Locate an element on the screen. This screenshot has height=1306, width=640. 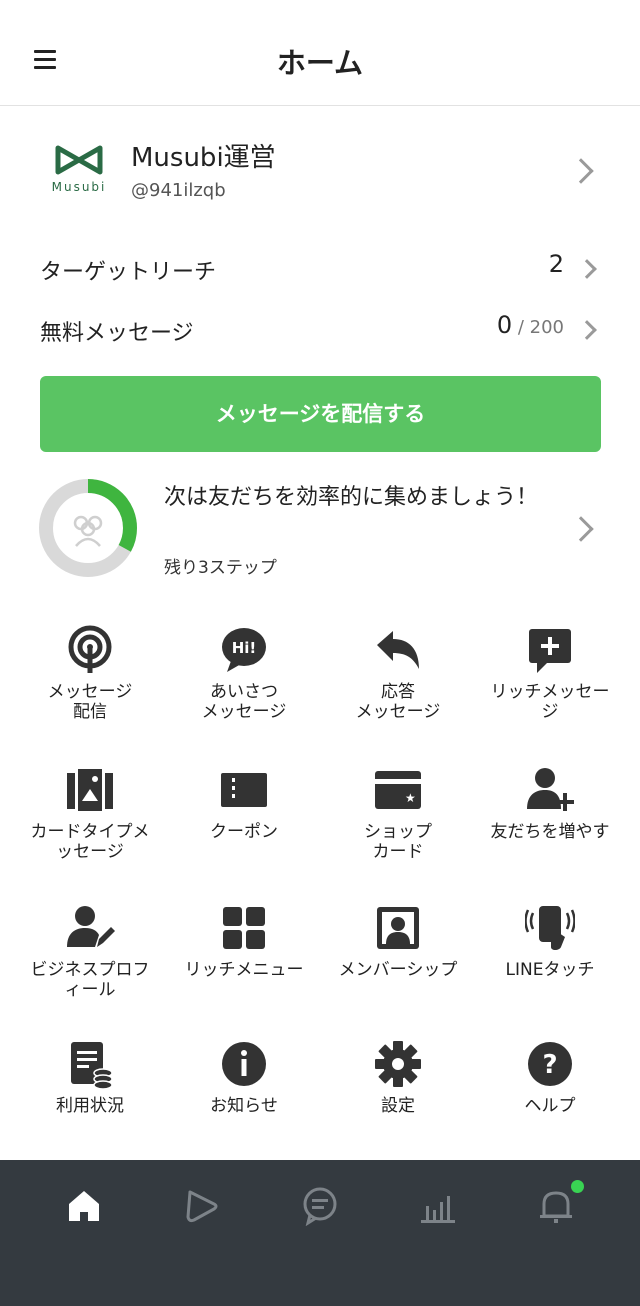
hi-bubble-icon: Hi! is located at coordinates (244, 650).